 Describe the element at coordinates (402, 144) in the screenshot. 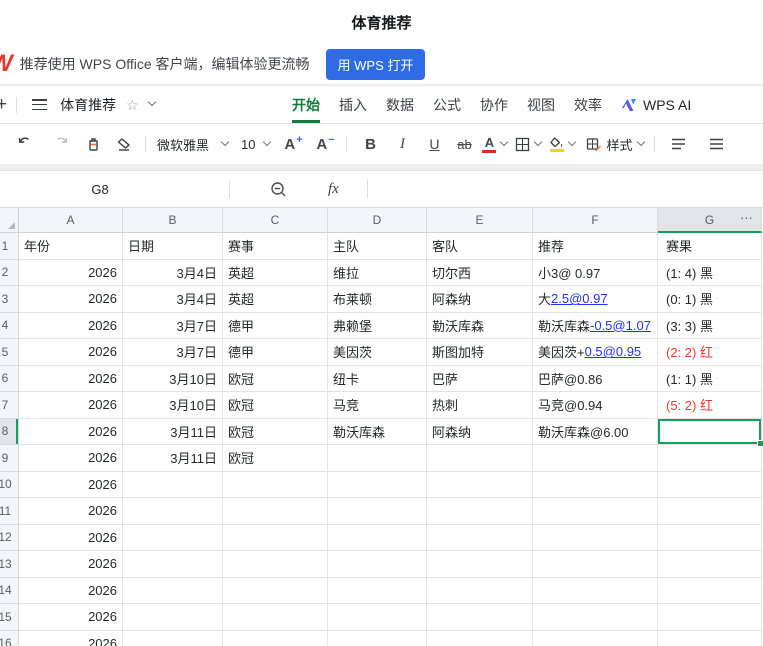

I see `italic-button: I` at that location.